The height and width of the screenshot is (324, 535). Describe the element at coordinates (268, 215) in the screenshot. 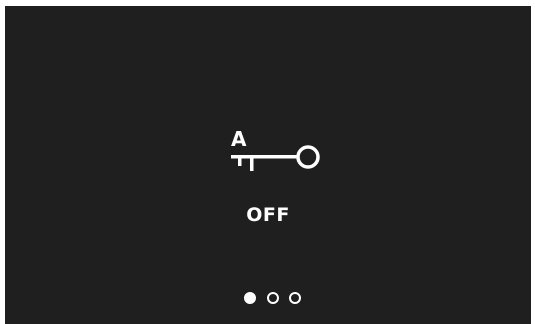

I see `status-label: OFF` at that location.